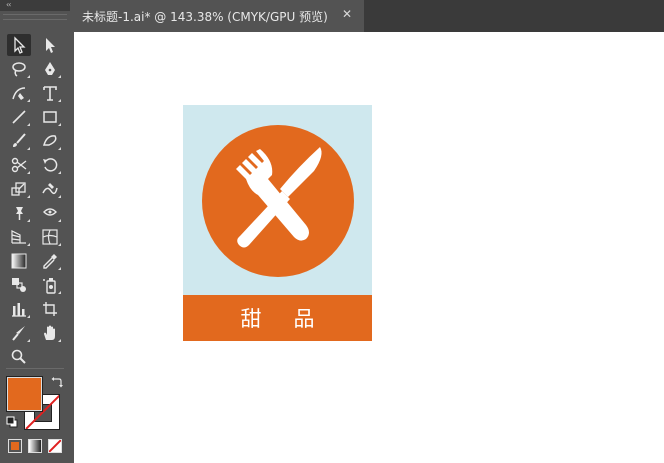 The height and width of the screenshot is (463, 664). I want to click on column-graph-icon, so click(19, 310).